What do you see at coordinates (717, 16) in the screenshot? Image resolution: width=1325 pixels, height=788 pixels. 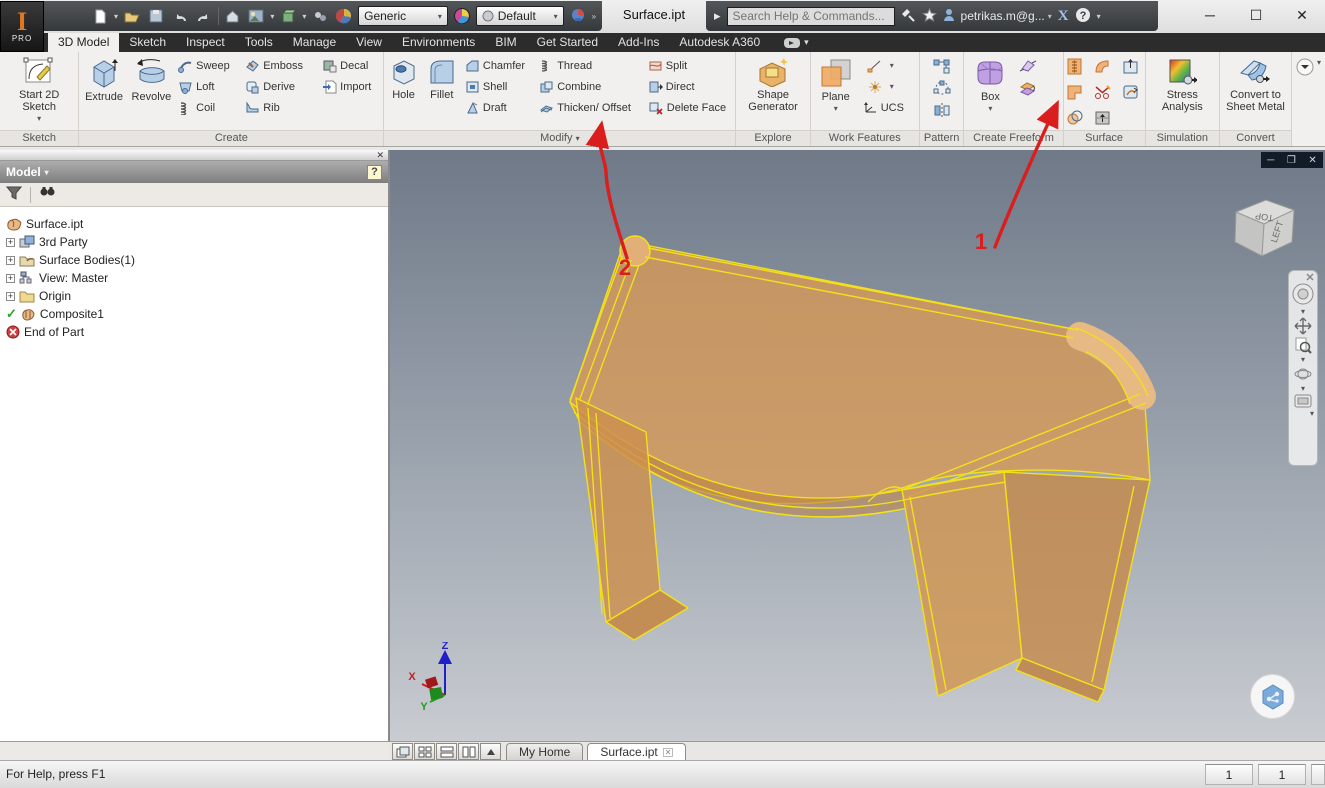 I see `search-pane-toggle-icon: ▸` at bounding box center [717, 16].